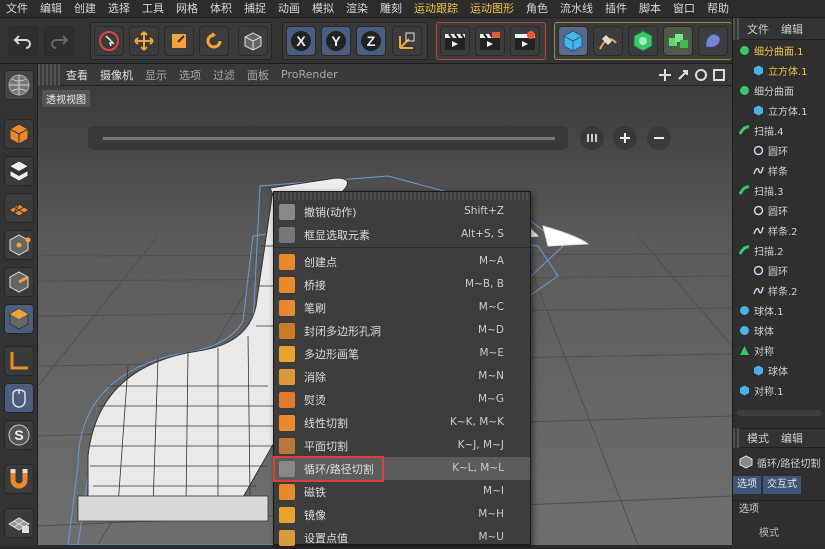 This screenshot has height=549, width=825. Describe the element at coordinates (402, 537) in the screenshot. I see `context-menu-item: 设置点值 M~U` at that location.